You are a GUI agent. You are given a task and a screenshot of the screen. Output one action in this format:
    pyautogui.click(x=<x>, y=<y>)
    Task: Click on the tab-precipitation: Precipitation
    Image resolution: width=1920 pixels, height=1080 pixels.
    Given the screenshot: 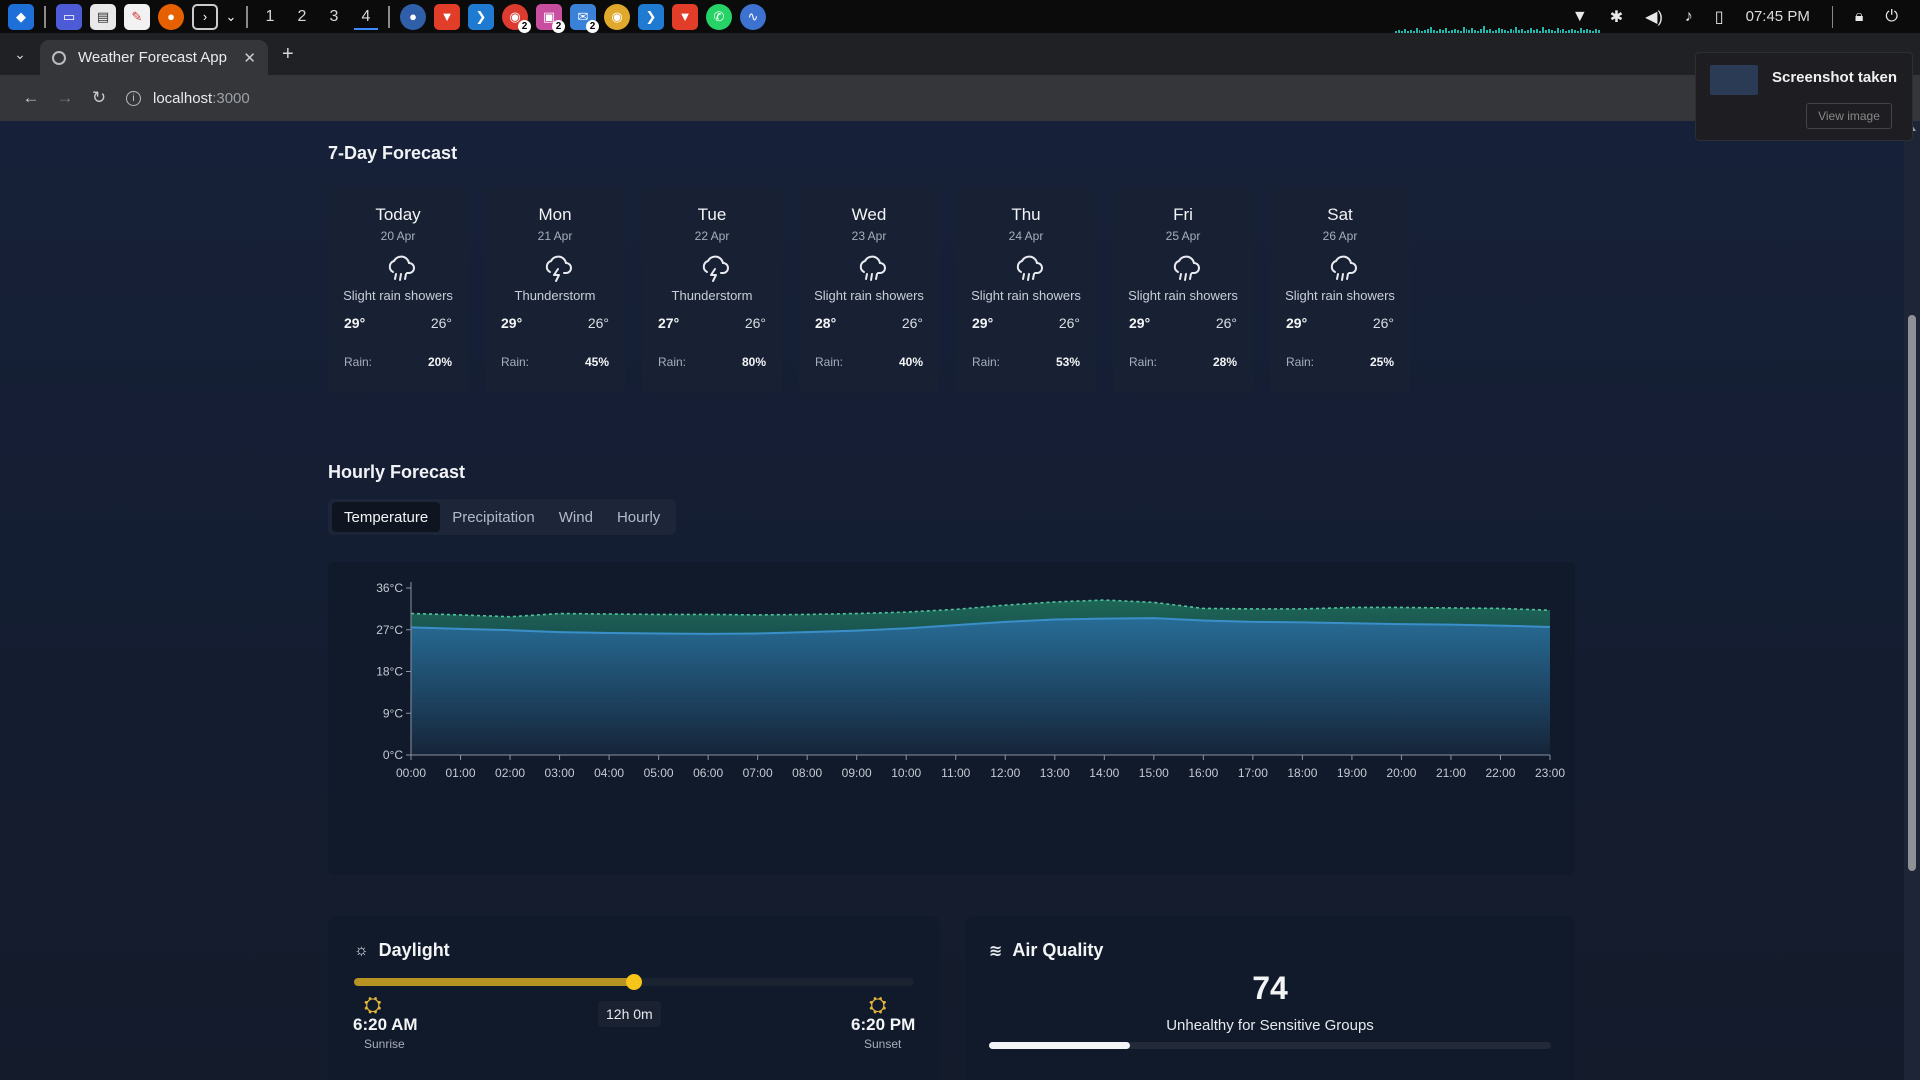 What is the action you would take?
    pyautogui.click(x=493, y=517)
    